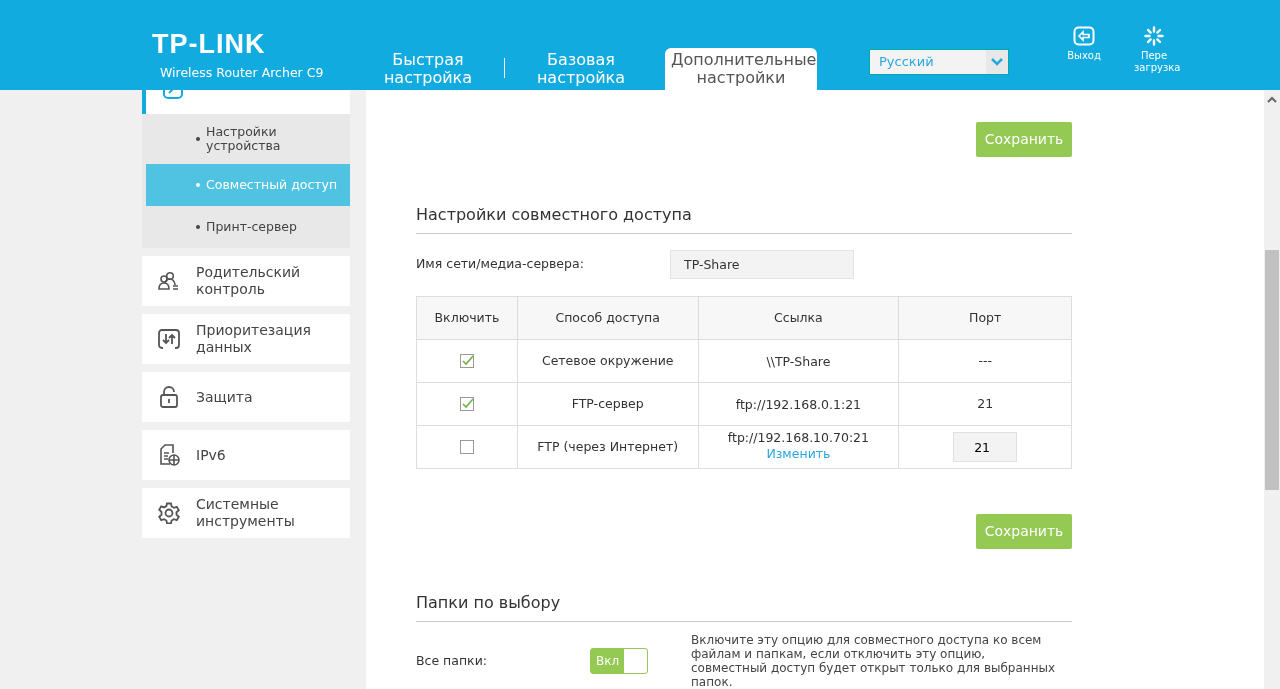  I want to click on sidebar-item: Родительский контроль, so click(246, 281).